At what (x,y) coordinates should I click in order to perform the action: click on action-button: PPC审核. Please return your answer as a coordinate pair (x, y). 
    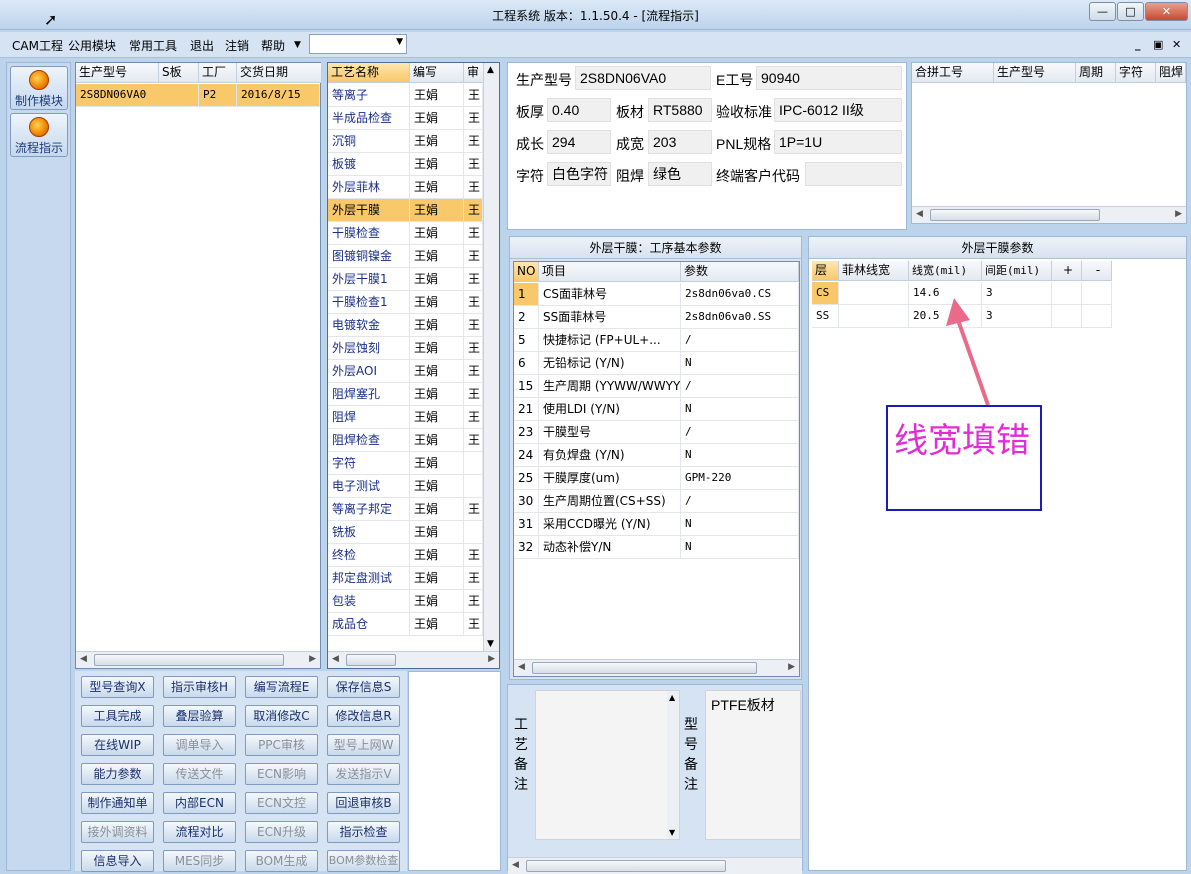
    Looking at the image, I should click on (281, 745).